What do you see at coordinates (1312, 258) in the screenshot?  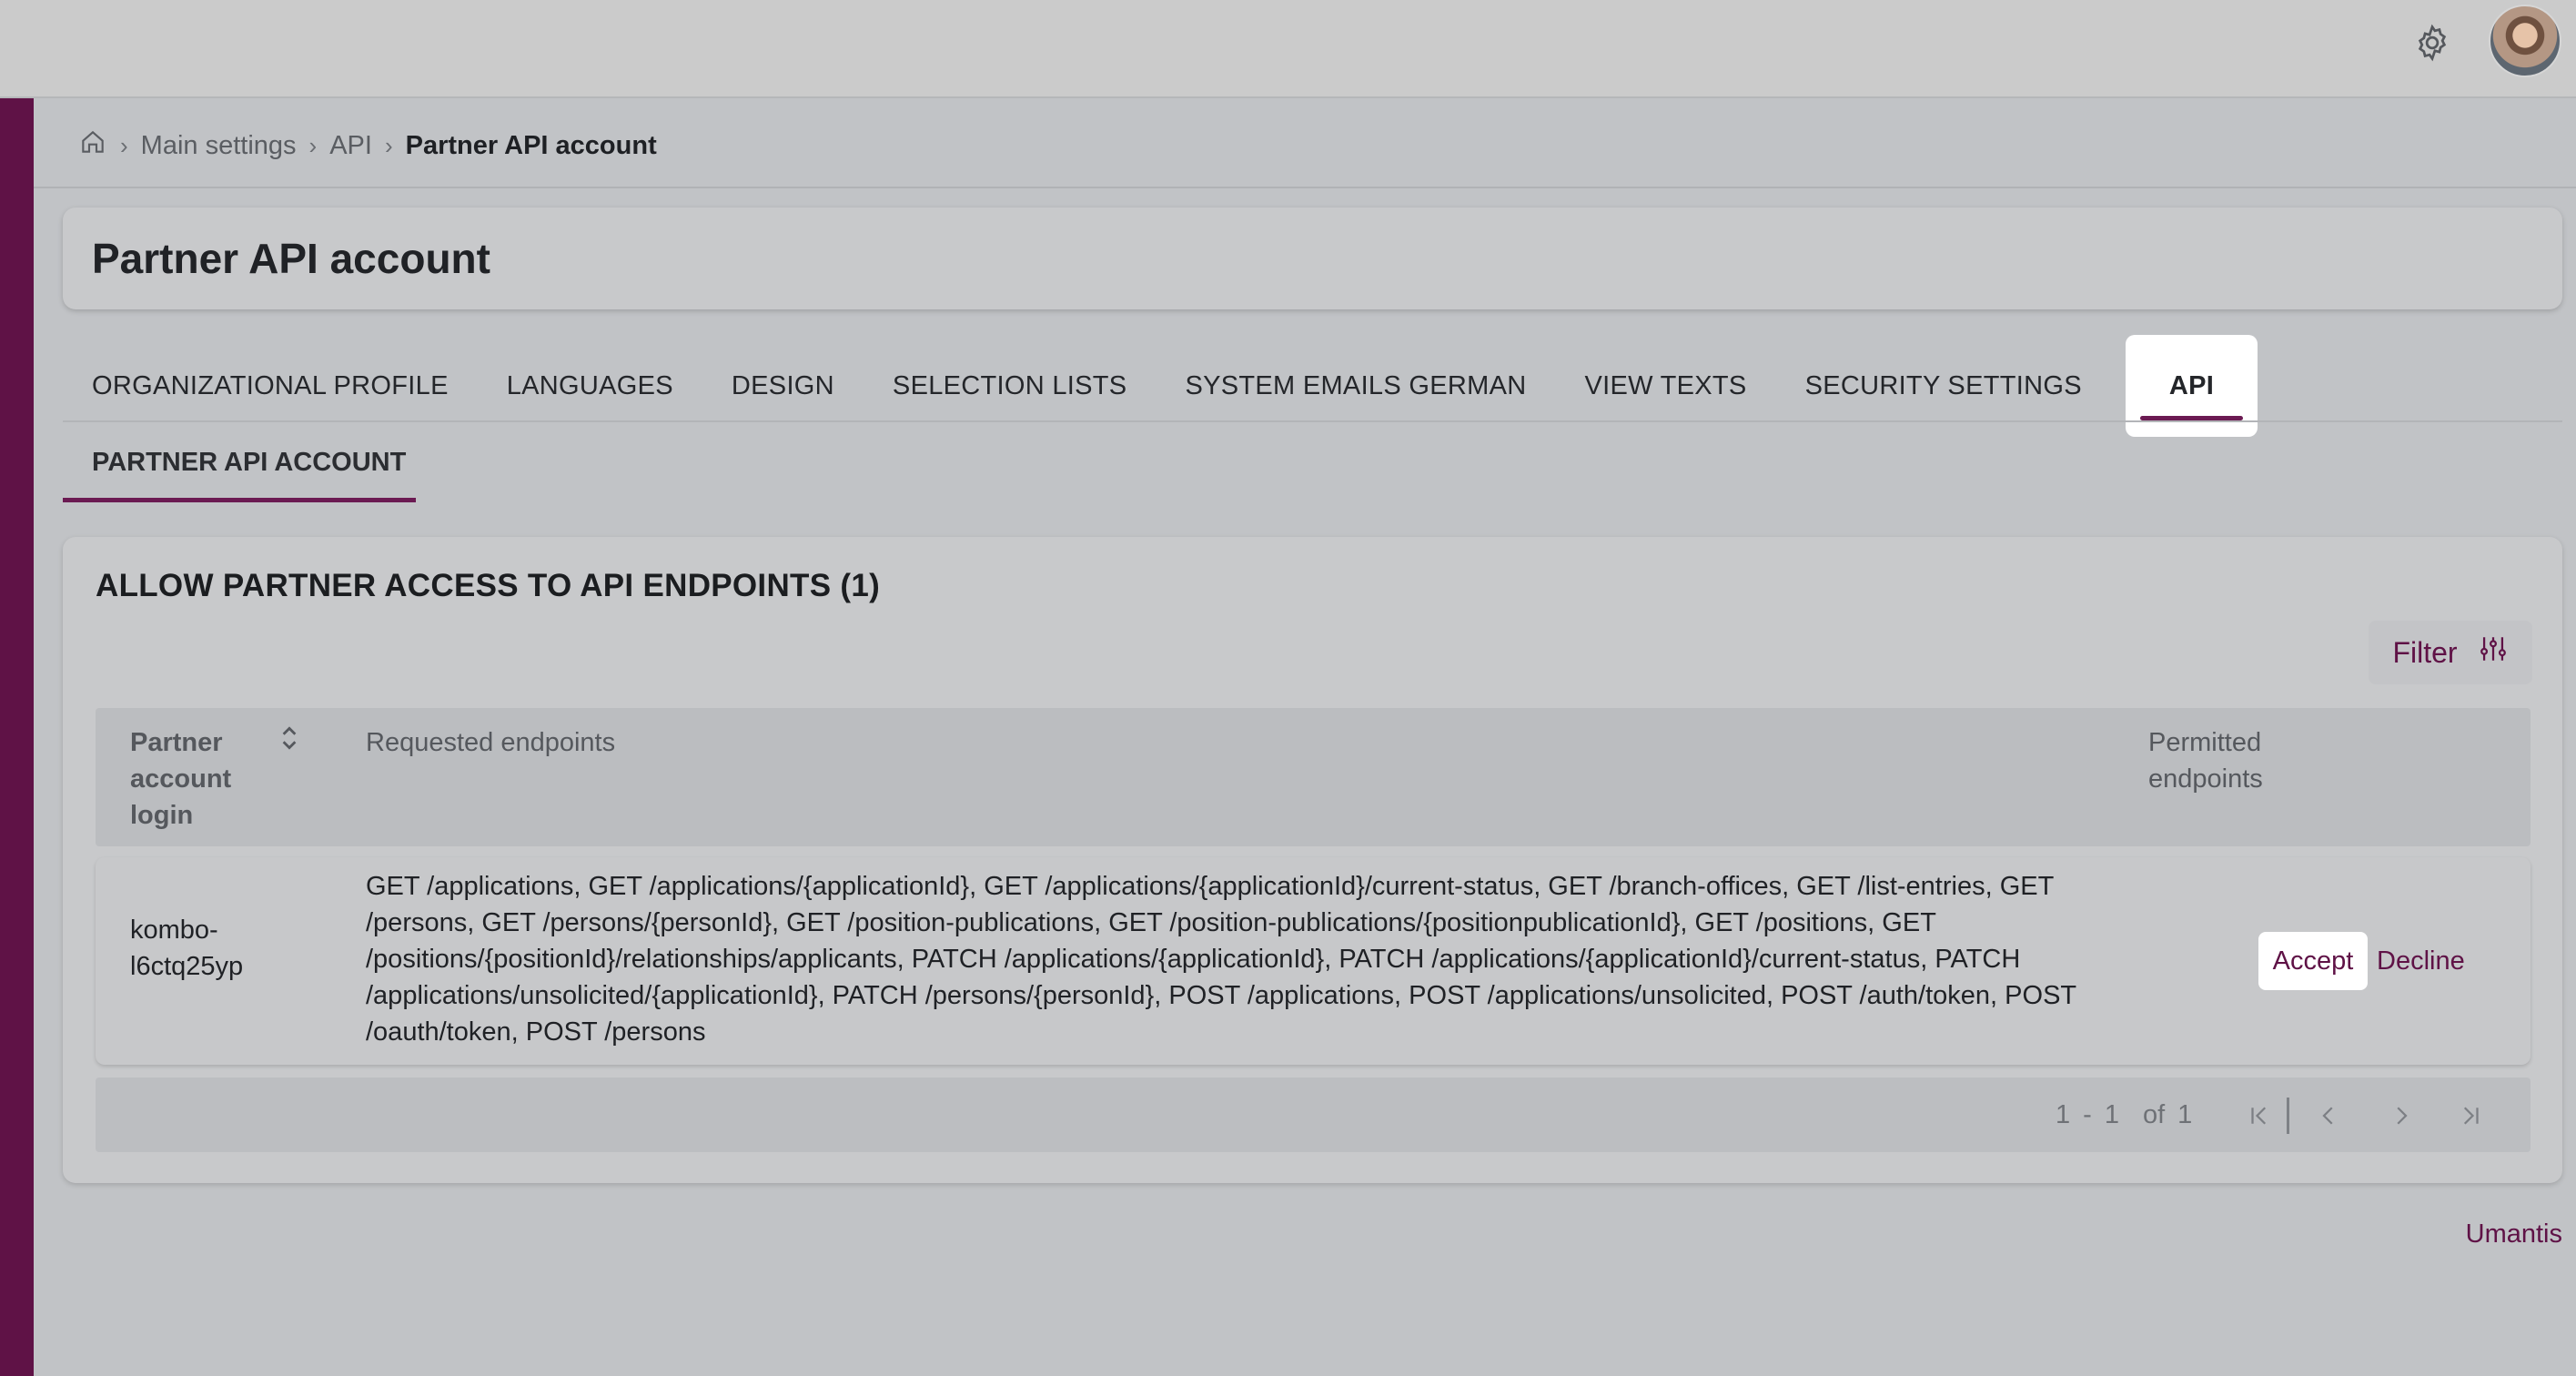 I see `page-title-card: Partner API account` at bounding box center [1312, 258].